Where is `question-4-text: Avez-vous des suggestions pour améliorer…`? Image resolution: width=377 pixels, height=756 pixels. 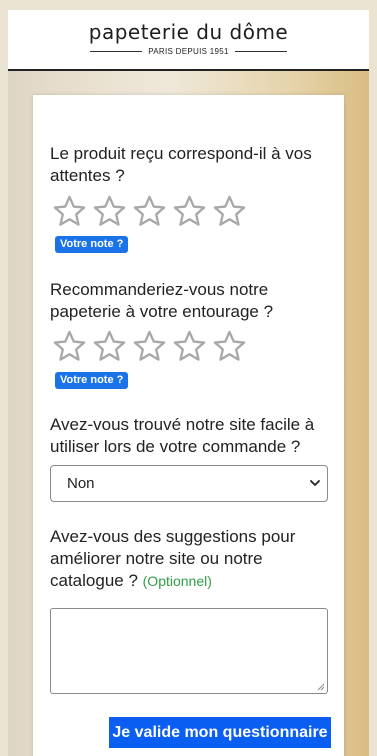
question-4-text: Avez-vous des suggestions pour améliorer… is located at coordinates (192, 559).